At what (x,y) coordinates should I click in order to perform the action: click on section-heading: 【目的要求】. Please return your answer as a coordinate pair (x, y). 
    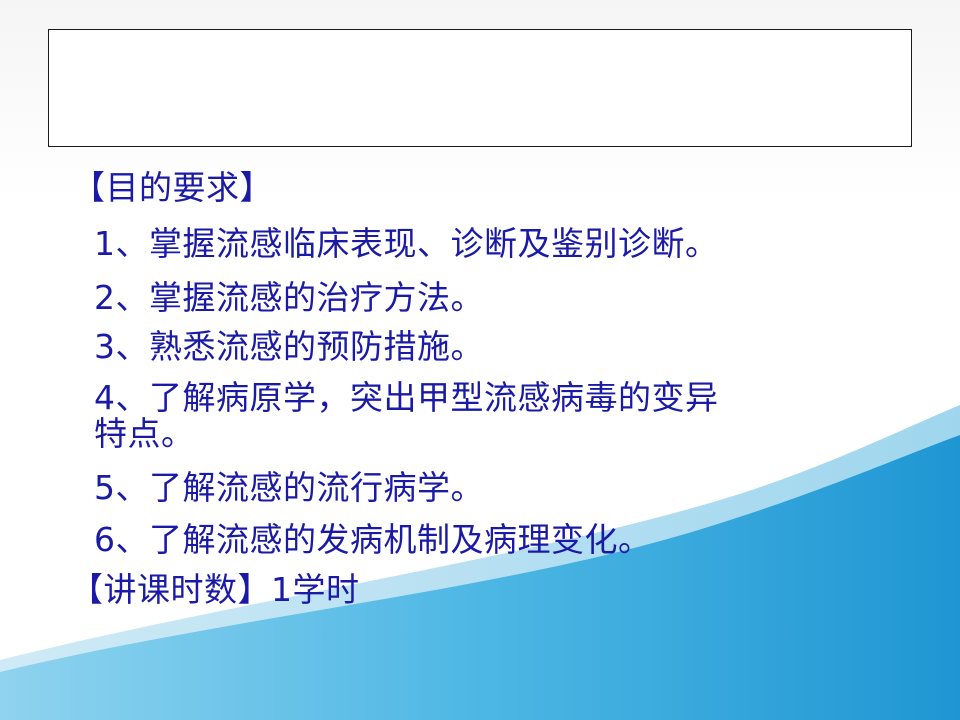
    Looking at the image, I should click on (172, 187).